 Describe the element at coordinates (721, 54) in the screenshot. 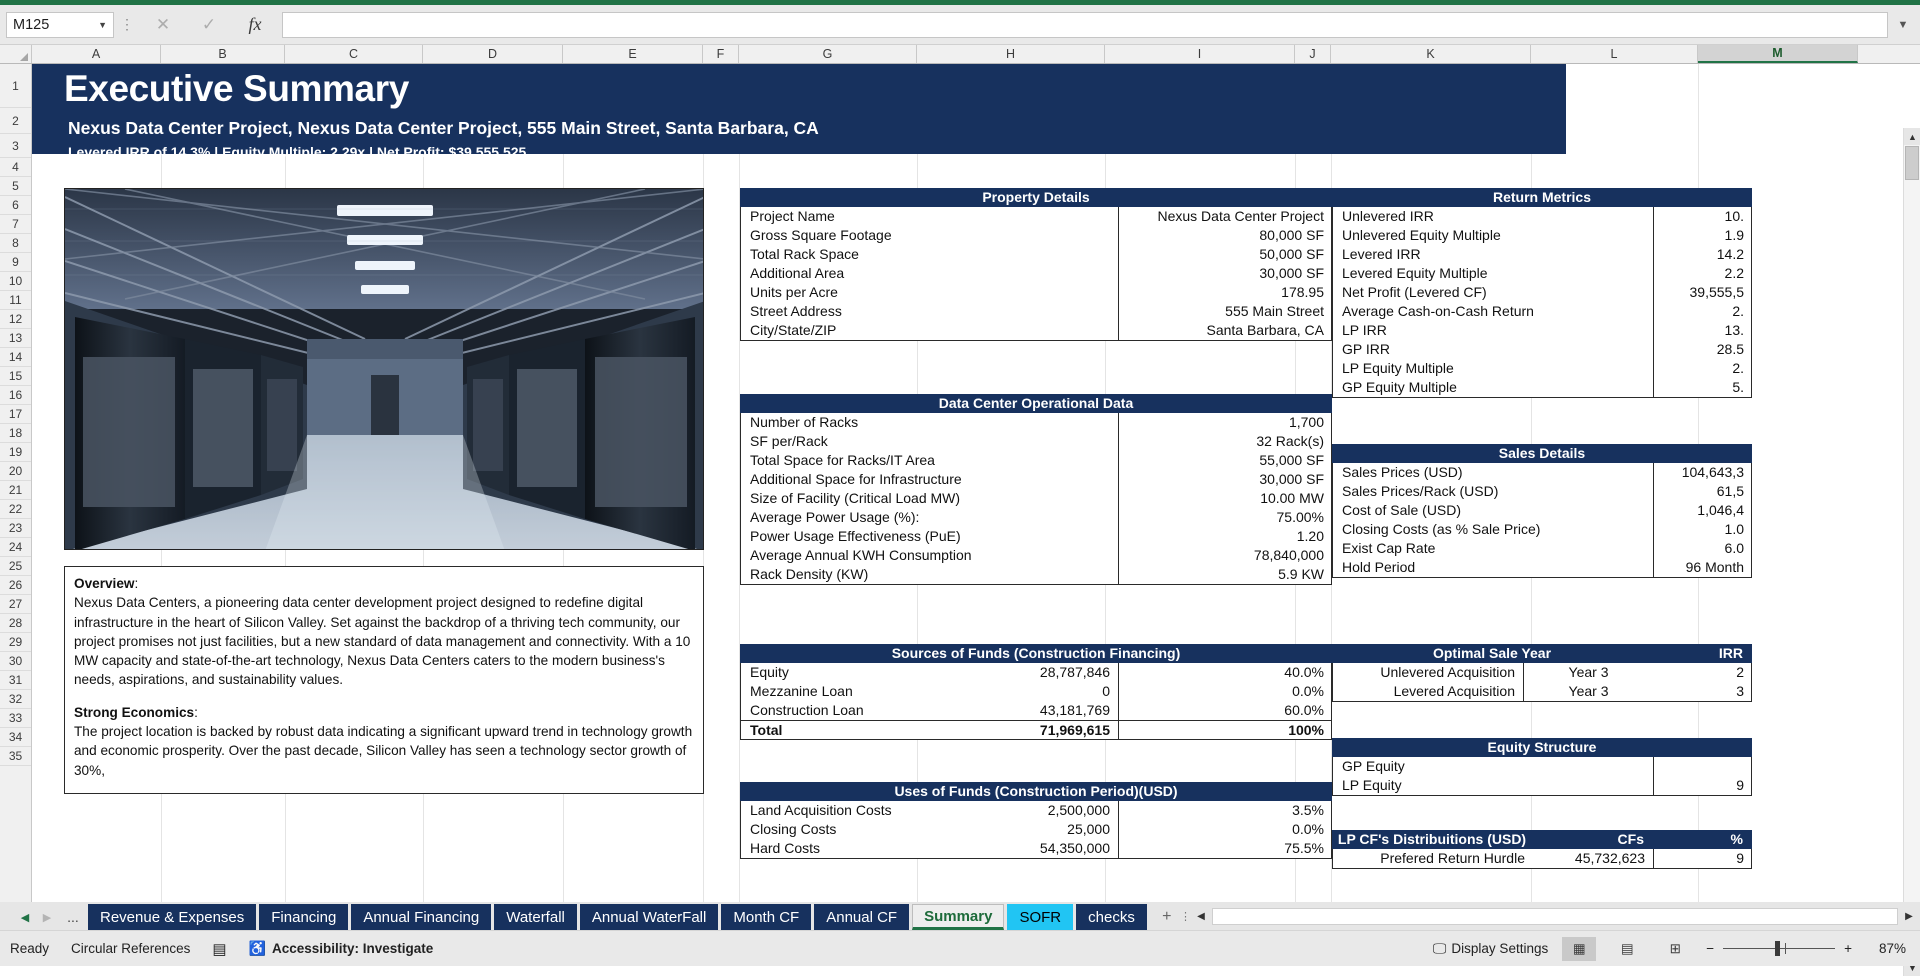

I see `column-header-F: F` at that location.